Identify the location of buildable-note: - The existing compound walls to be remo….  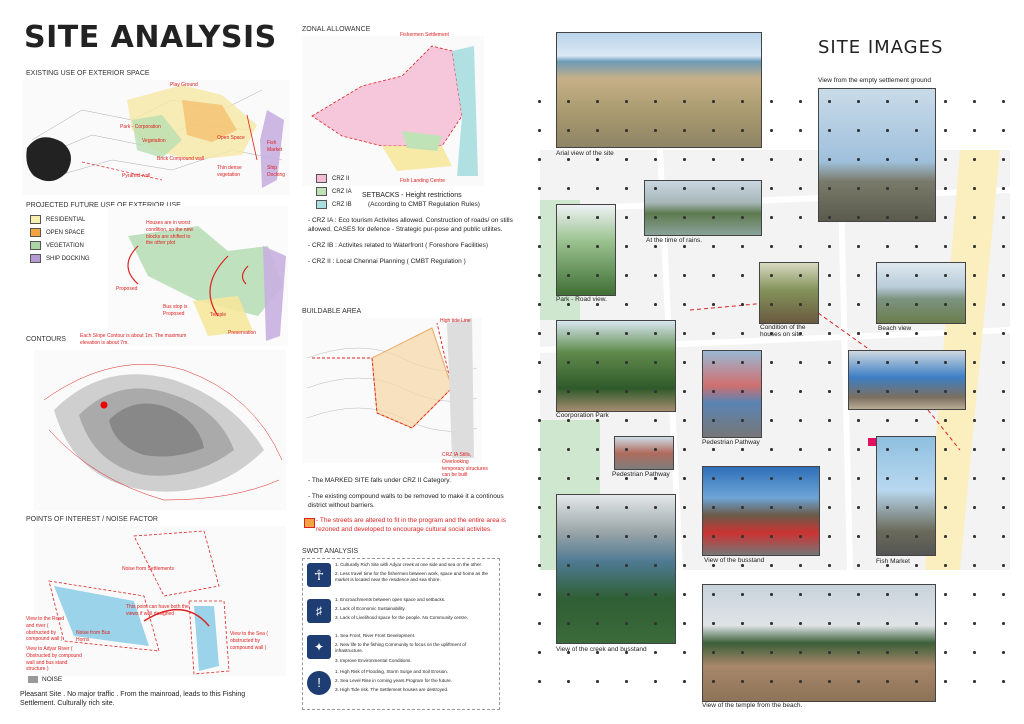
(406, 501).